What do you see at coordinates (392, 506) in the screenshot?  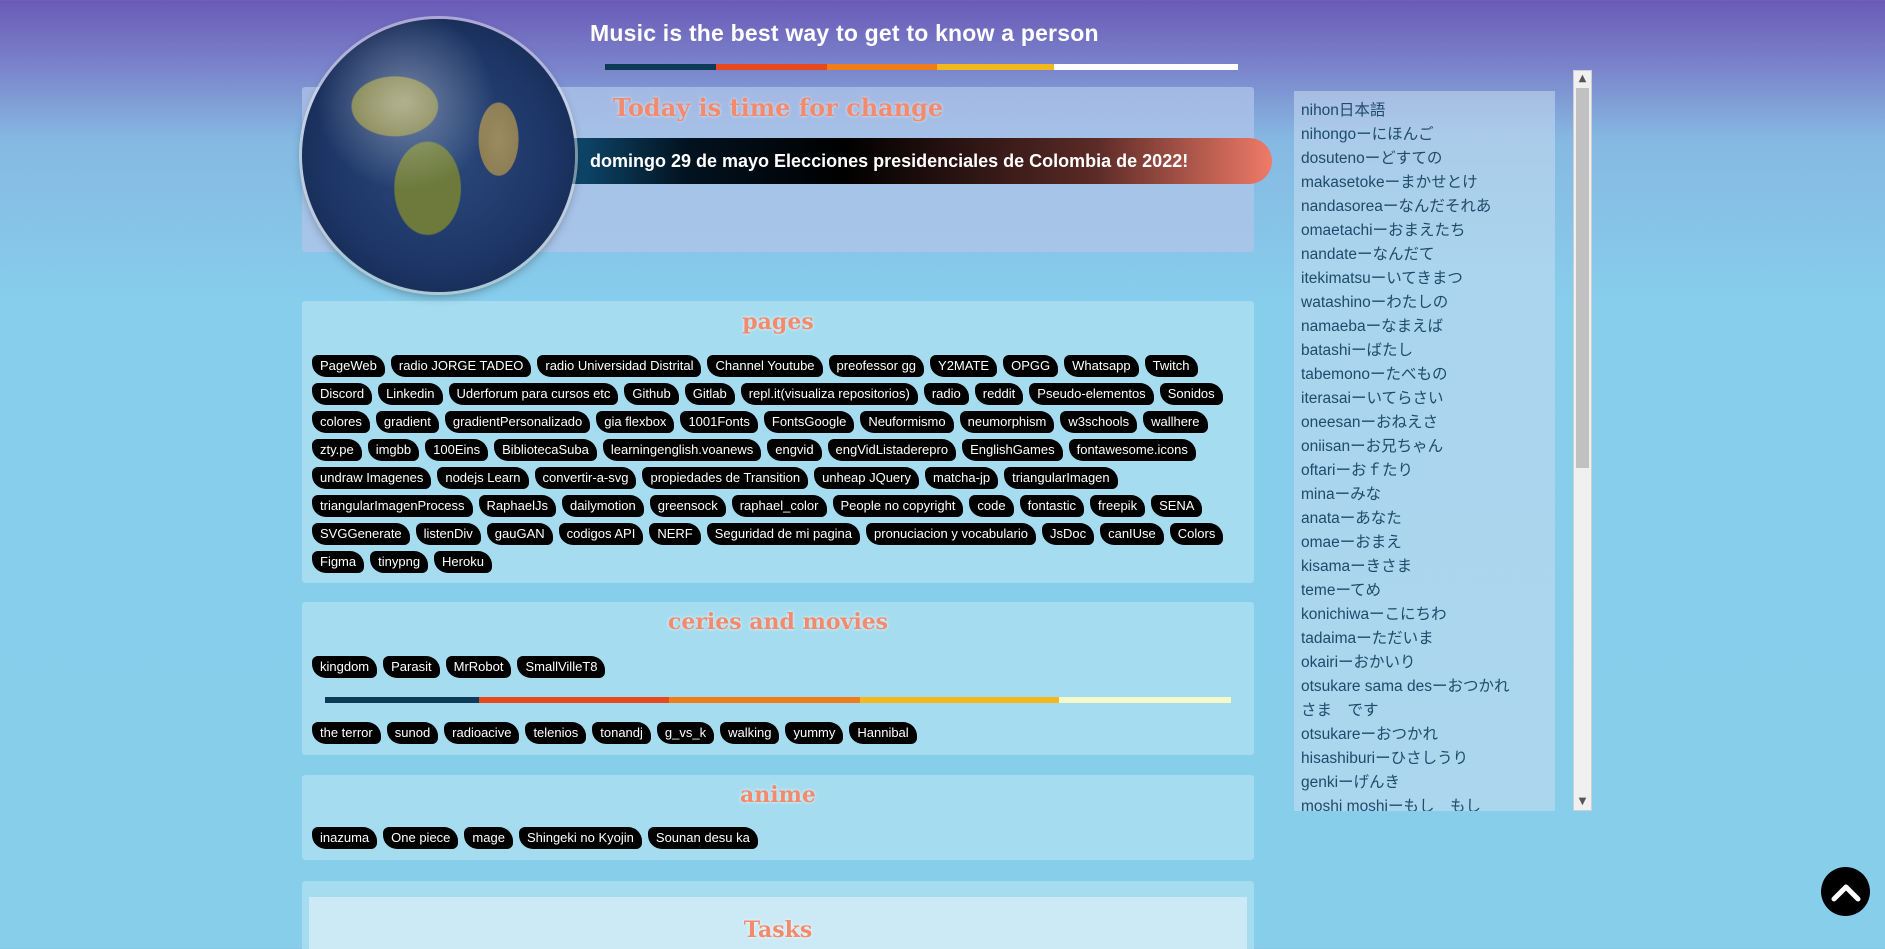 I see `link-tag: triangularImagenProcess` at bounding box center [392, 506].